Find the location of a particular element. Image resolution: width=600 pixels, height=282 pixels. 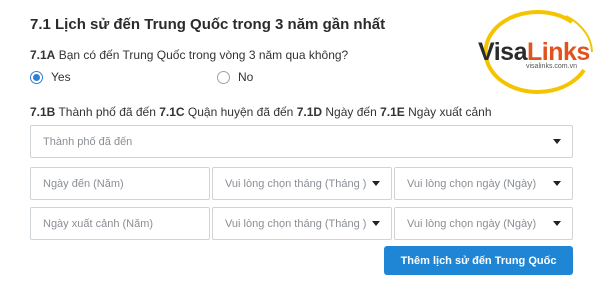

arrival-month-select: Vui lòng chọn tháng (Tháng ) is located at coordinates (302, 183).